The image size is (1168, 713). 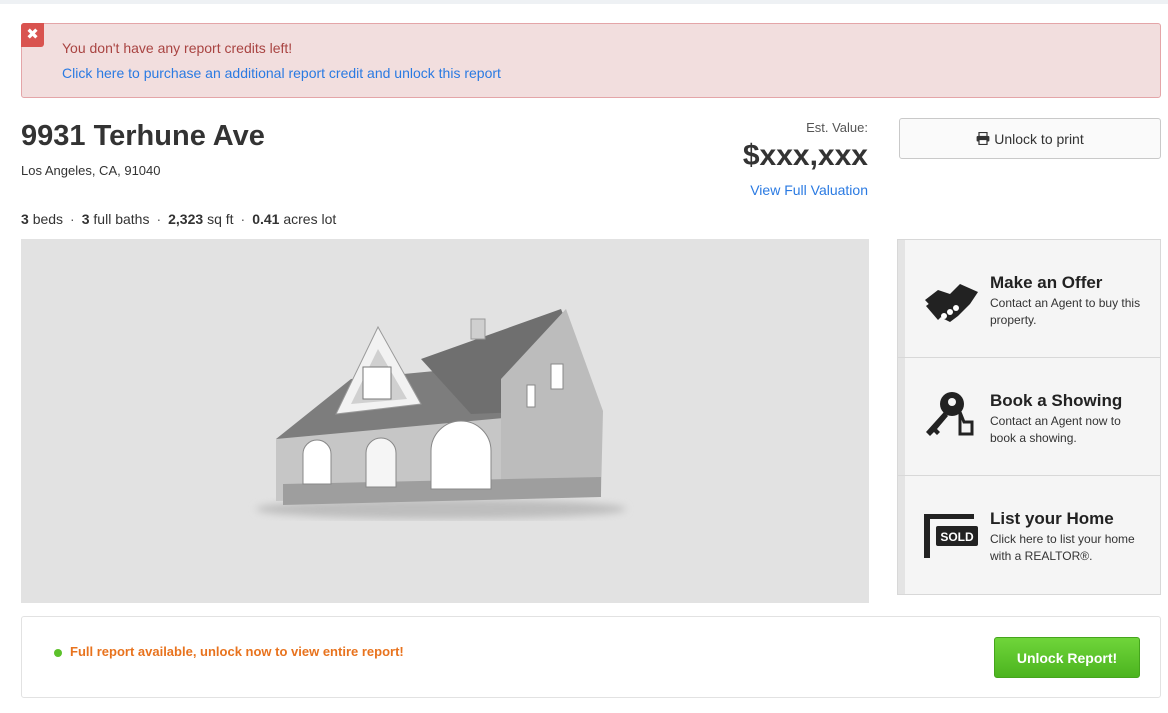 I want to click on view-valuation-link: View Full Valuation, so click(x=809, y=190).